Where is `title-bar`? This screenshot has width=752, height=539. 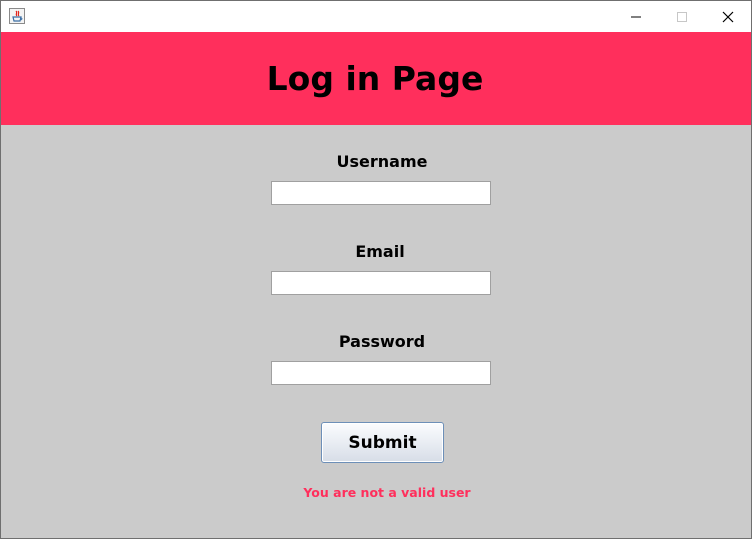 title-bar is located at coordinates (376, 16).